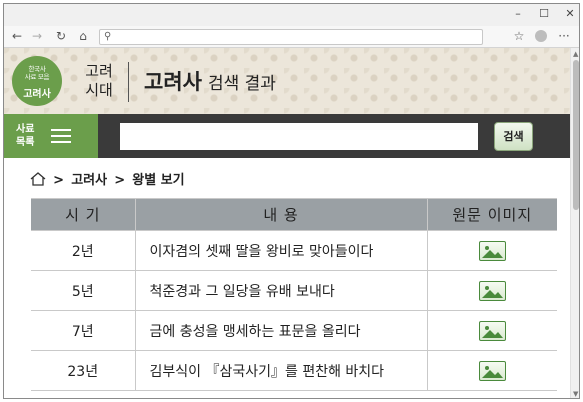  What do you see at coordinates (281, 370) in the screenshot?
I see `cell-content: 김부식이 『삼국사기』를 편찬해 바치다` at bounding box center [281, 370].